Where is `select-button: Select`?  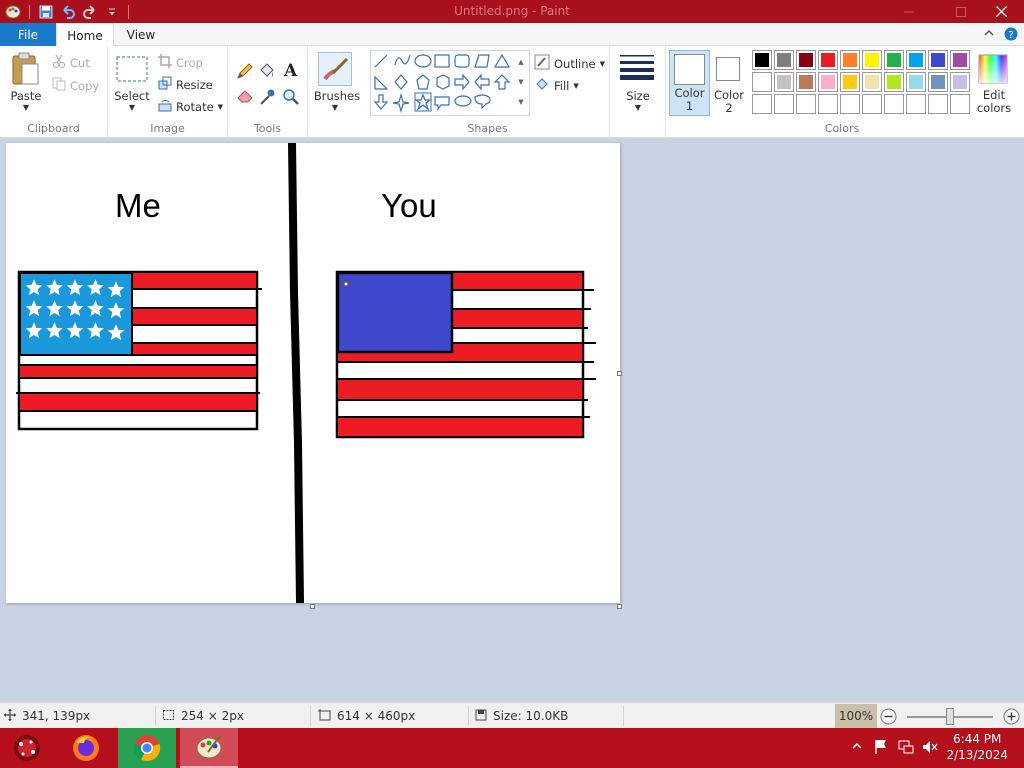
select-button: Select is located at coordinates (132, 96).